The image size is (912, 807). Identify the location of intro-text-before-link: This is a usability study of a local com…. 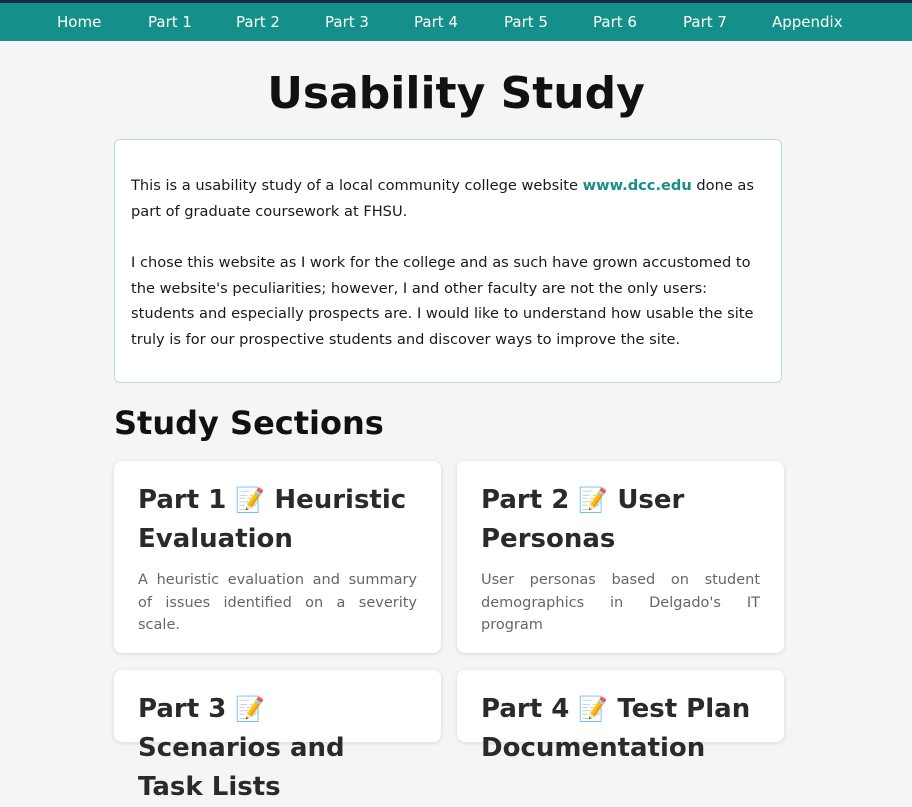
(357, 185).